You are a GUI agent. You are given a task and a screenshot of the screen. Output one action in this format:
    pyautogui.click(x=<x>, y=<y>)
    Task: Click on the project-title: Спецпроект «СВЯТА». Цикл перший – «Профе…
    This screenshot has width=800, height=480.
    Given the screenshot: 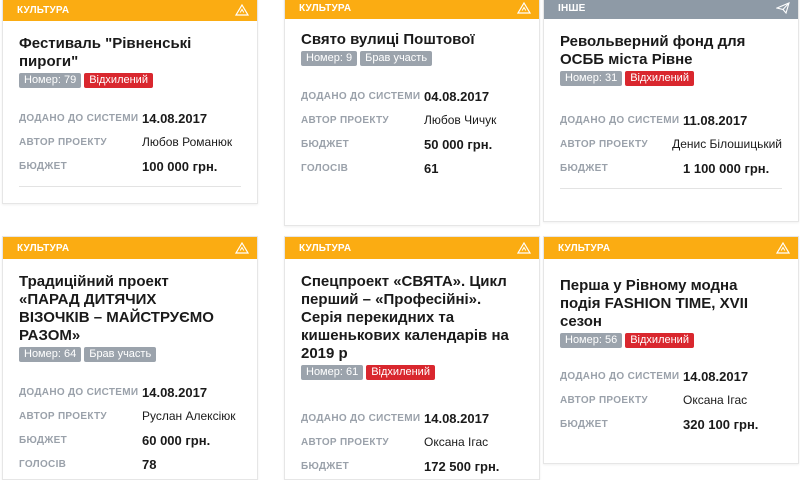 What is the action you would take?
    pyautogui.click(x=408, y=318)
    